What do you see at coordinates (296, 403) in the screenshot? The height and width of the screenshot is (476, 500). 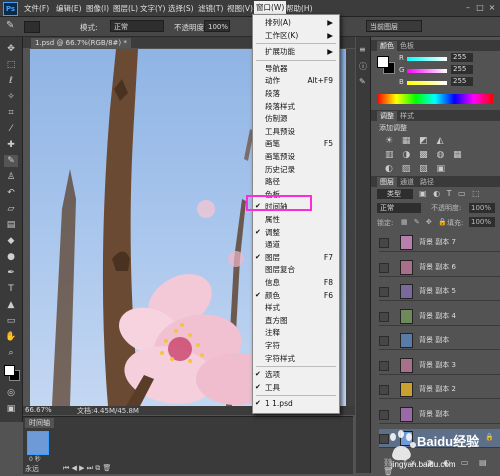 I see `window-menu-item: ✔ 1 1.psd` at bounding box center [296, 403].